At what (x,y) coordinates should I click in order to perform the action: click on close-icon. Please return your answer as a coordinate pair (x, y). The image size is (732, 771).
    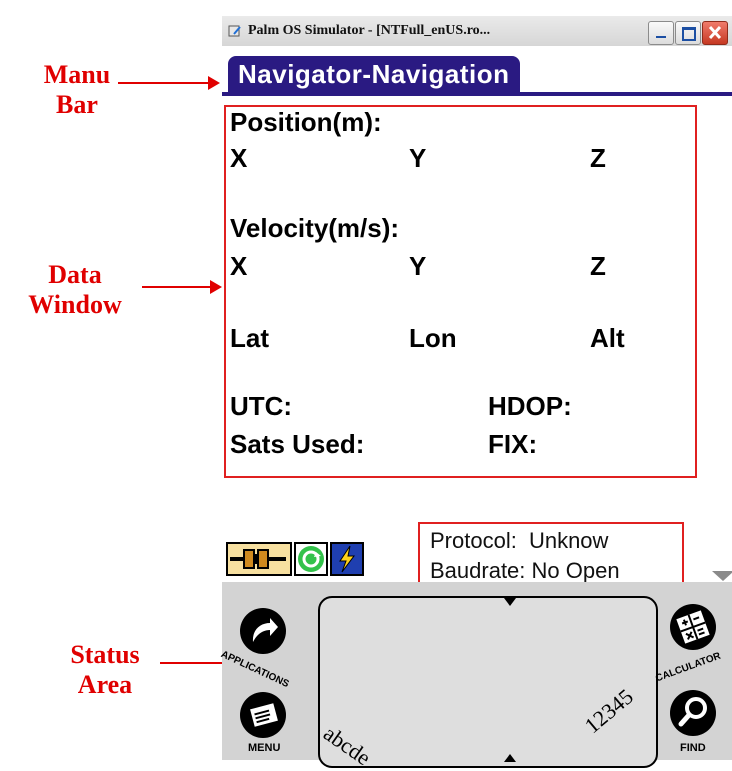
    Looking at the image, I should click on (715, 32).